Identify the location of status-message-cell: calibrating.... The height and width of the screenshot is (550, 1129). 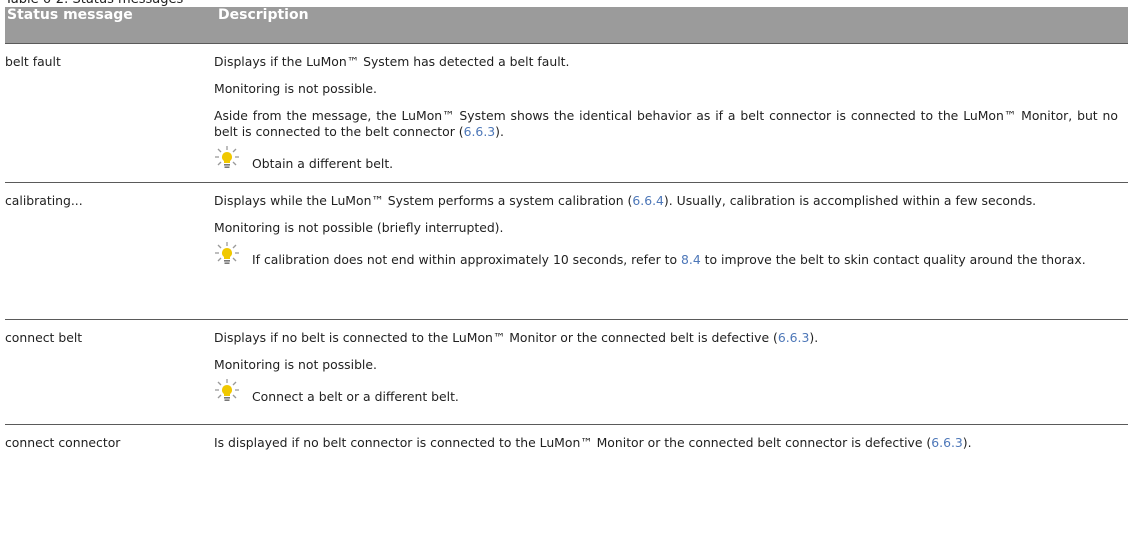
(44, 200).